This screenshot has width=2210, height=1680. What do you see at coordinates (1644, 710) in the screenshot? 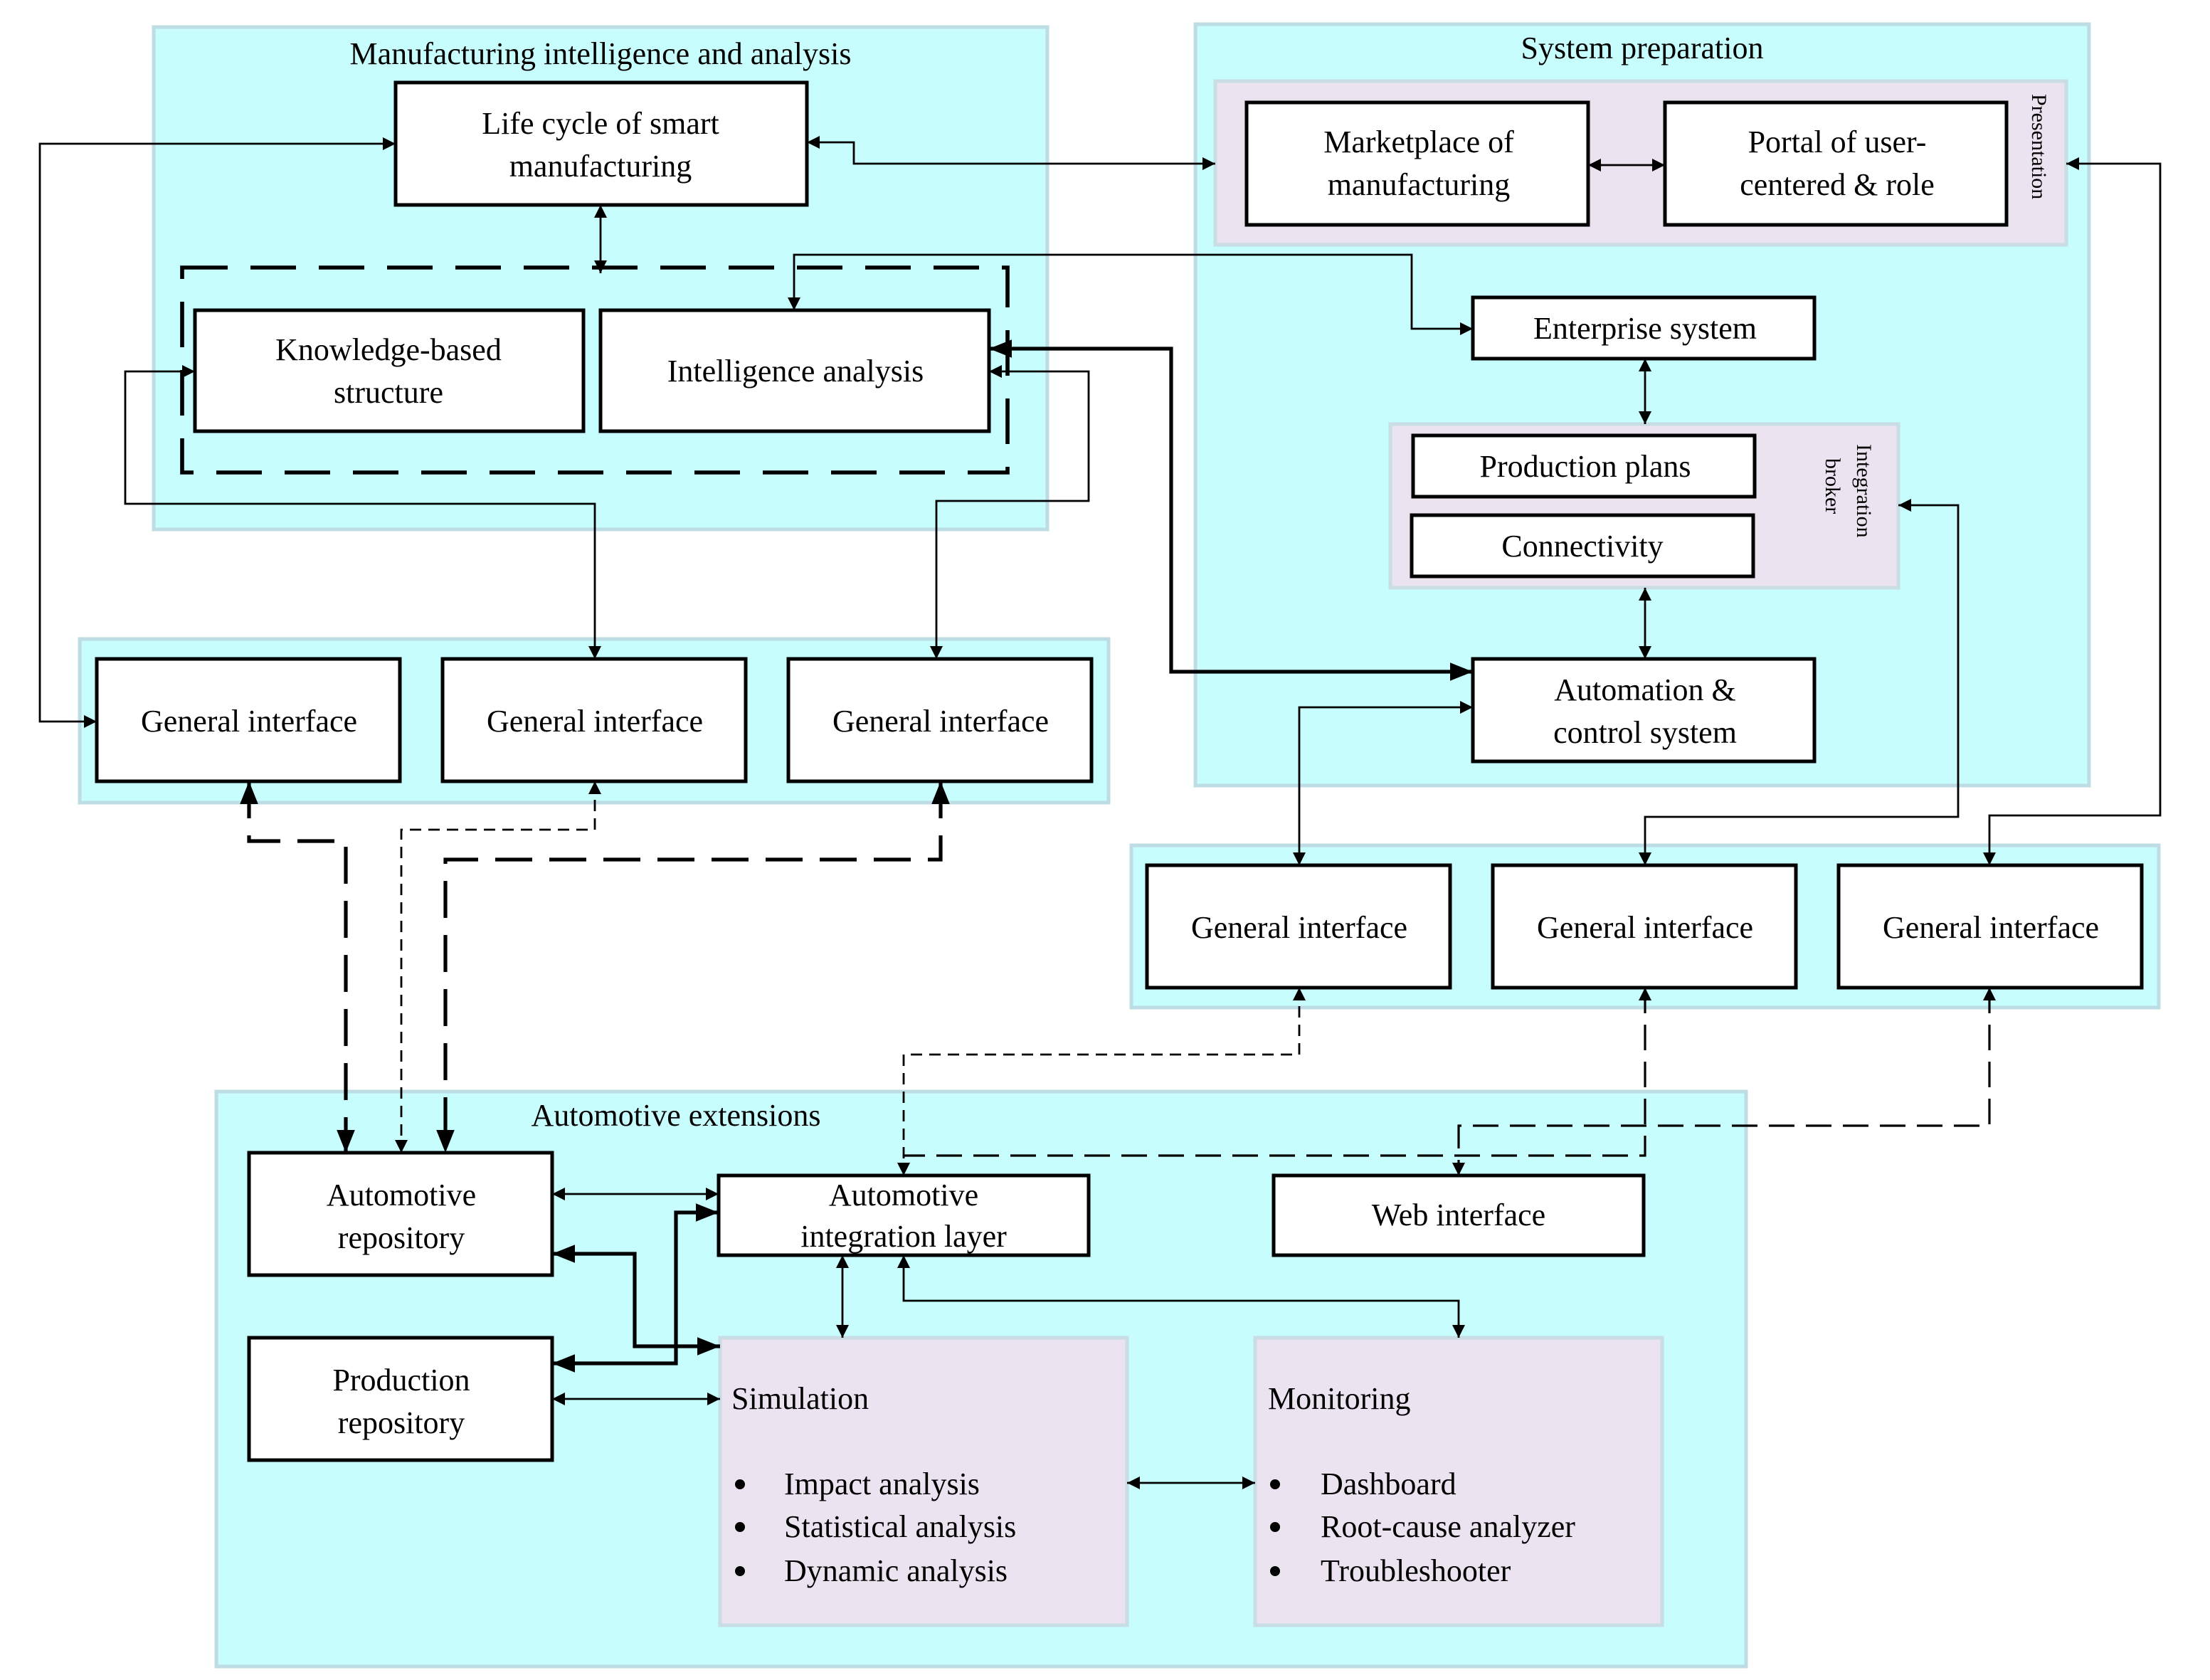
I see `node-automation-control: Automation & control system` at bounding box center [1644, 710].